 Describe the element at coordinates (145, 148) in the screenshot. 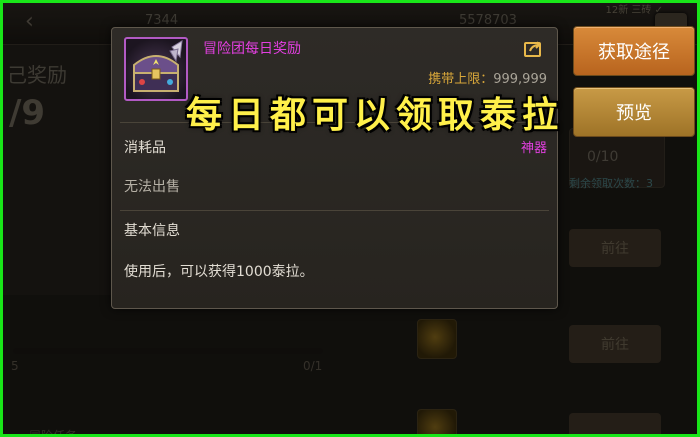

I see `item-type: 消耗品` at that location.